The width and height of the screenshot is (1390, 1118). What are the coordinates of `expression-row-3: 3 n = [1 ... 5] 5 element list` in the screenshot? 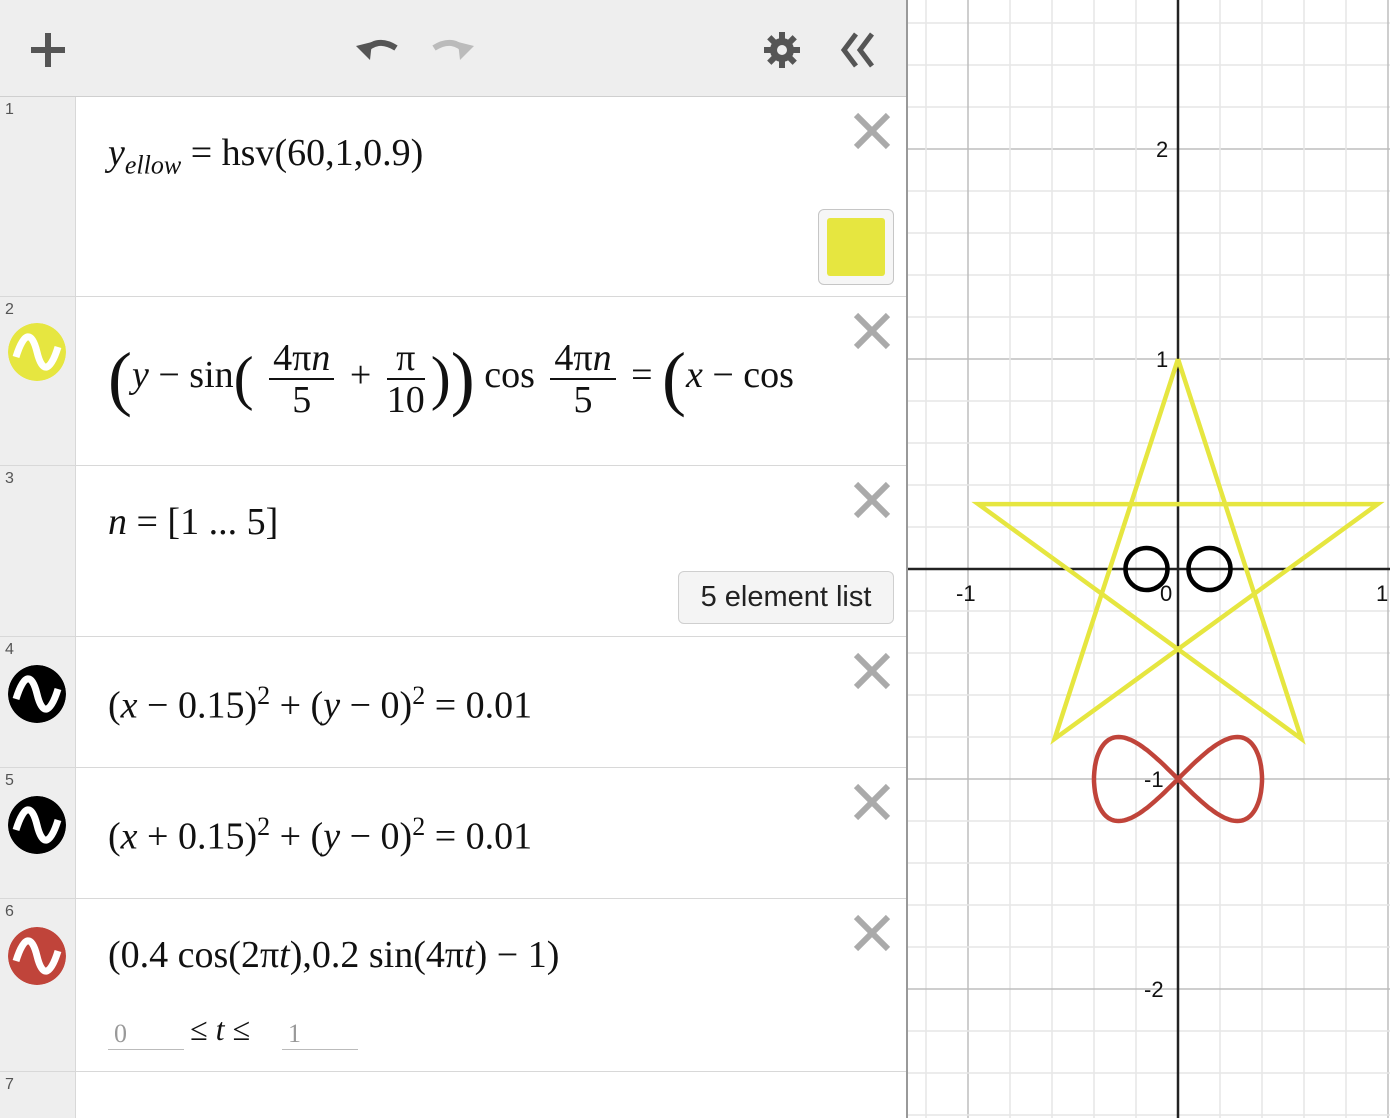 It's located at (453, 551).